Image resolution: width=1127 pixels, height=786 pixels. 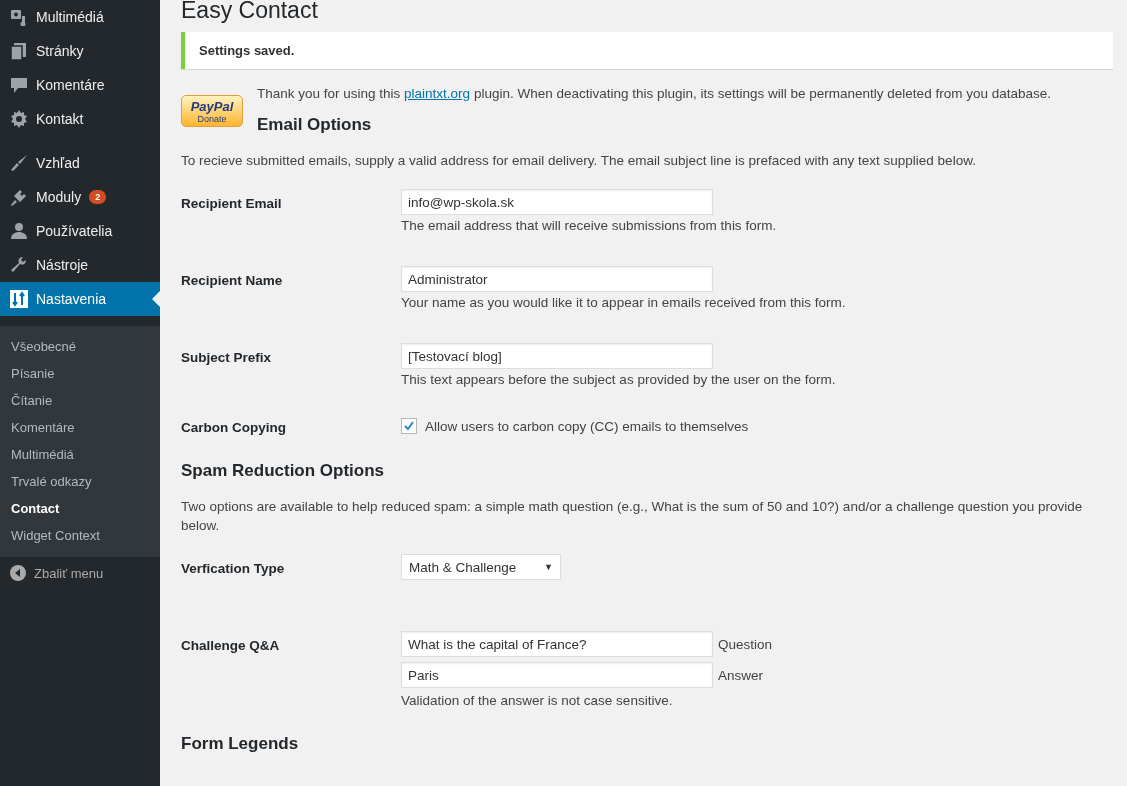 What do you see at coordinates (80, 119) in the screenshot?
I see `menu-item: Kontakt` at bounding box center [80, 119].